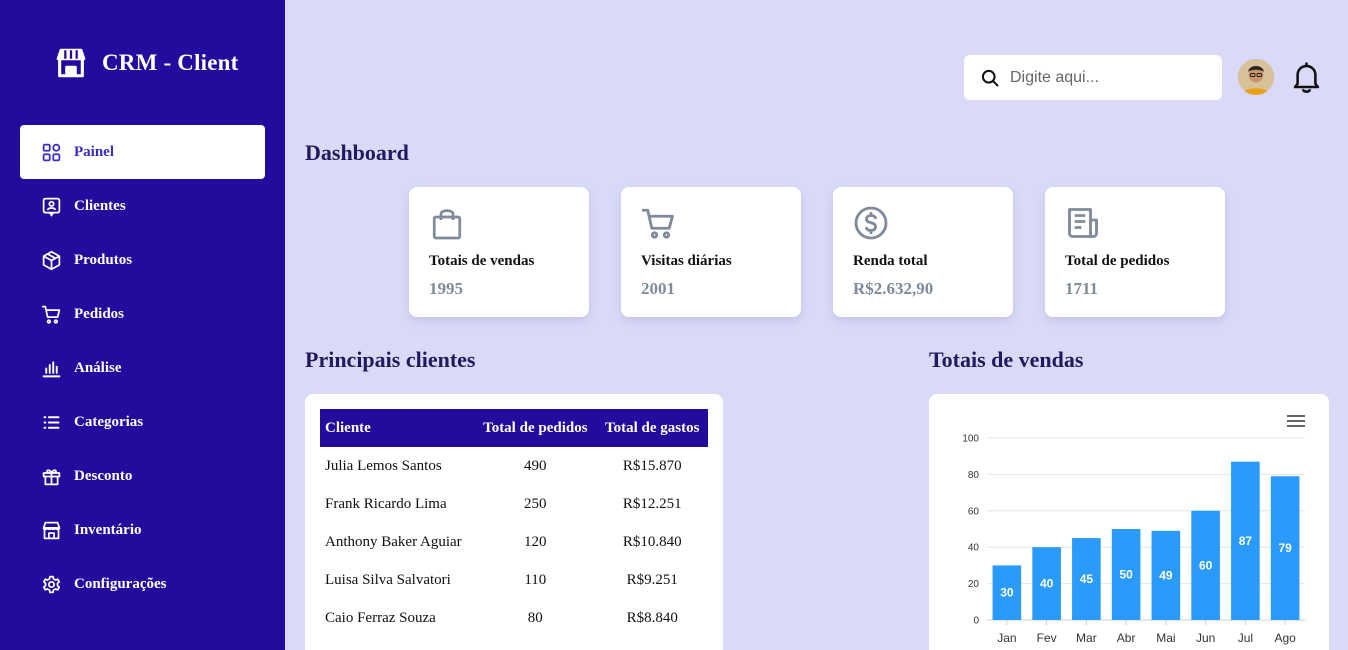 The image size is (1348, 650). Describe the element at coordinates (1285, 548) in the screenshot. I see `data-label: 79` at that location.